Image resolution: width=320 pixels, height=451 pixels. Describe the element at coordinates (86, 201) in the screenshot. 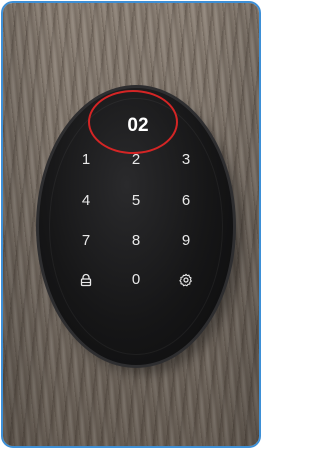

I see `key-4: 4` at that location.